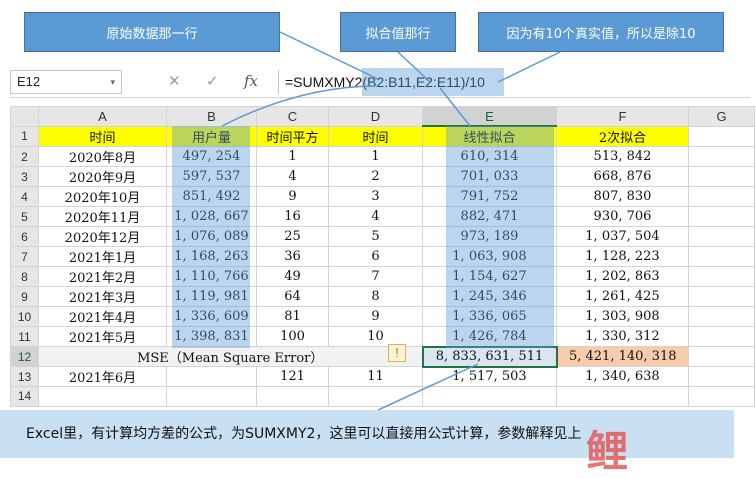 Image resolution: width=756 pixels, height=479 pixels. I want to click on cell-b13, so click(211, 377).